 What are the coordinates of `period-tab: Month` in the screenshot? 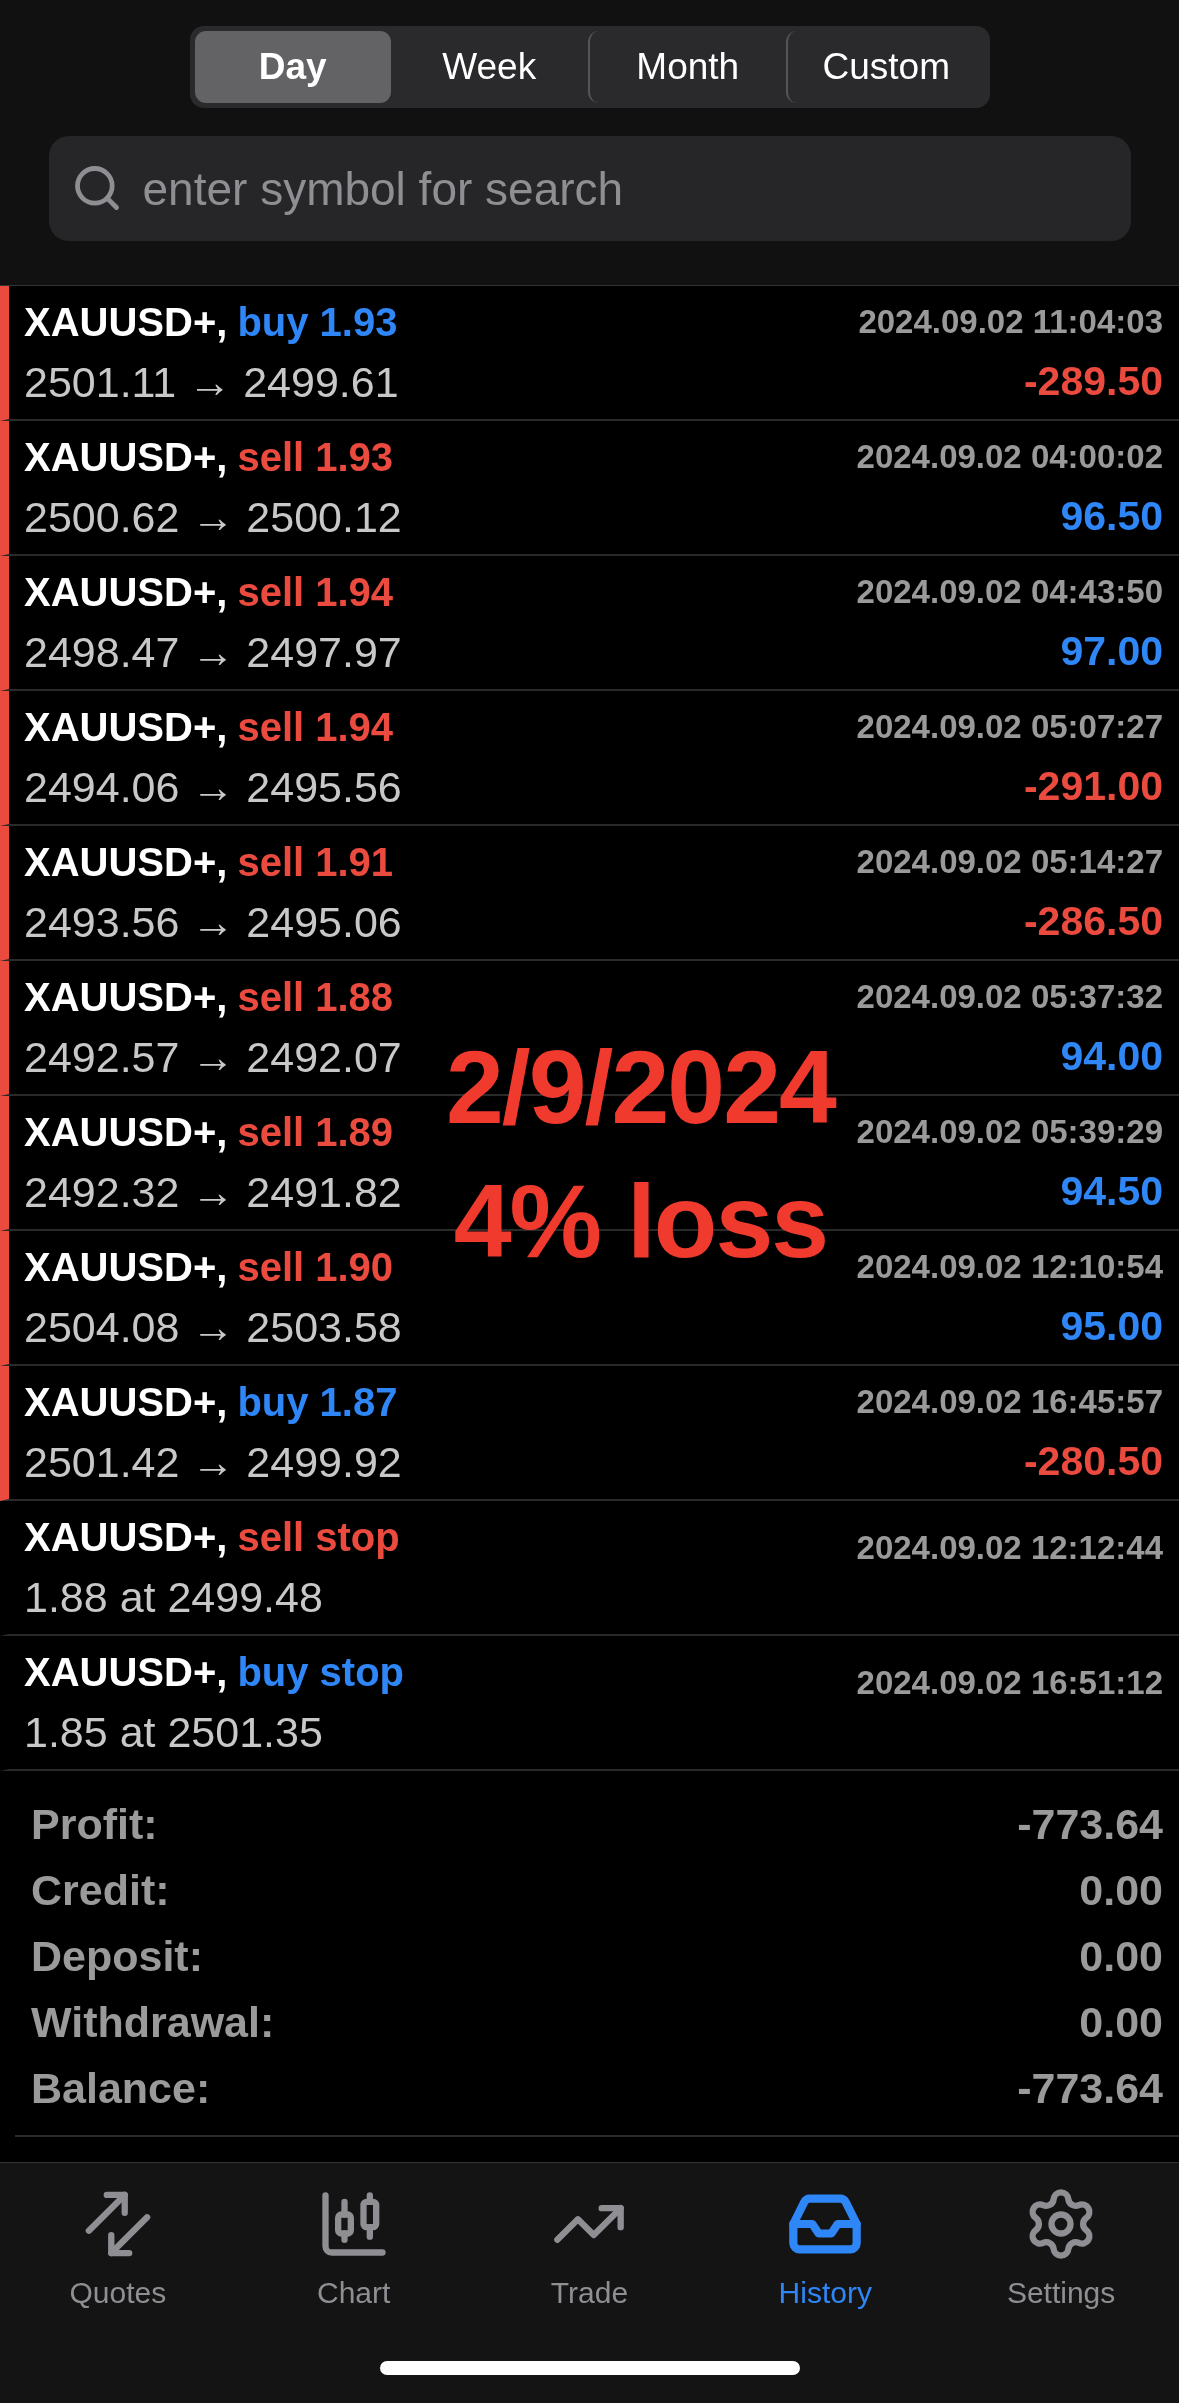 It's located at (686, 67).